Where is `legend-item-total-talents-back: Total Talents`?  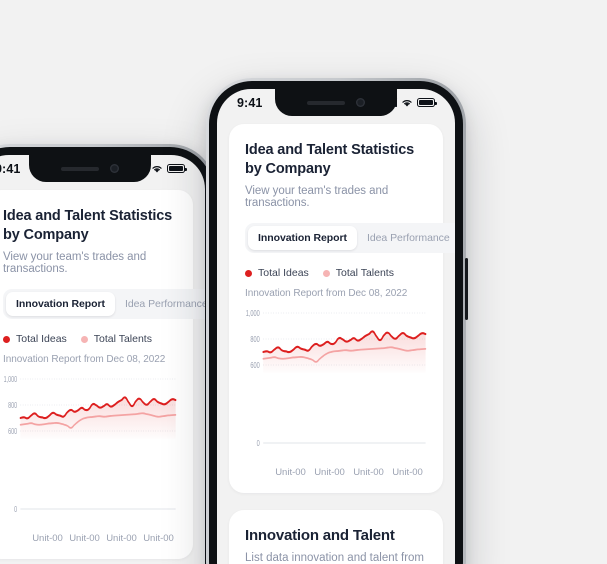
legend-item-total-talents-back: Total Talents is located at coordinates (116, 339).